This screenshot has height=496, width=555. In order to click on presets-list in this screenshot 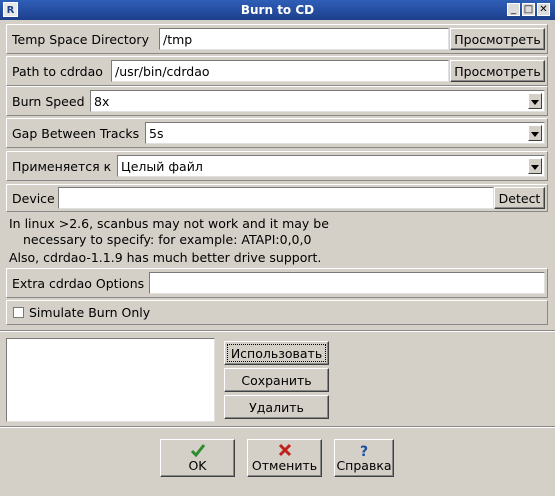, I will do `click(110, 380)`.